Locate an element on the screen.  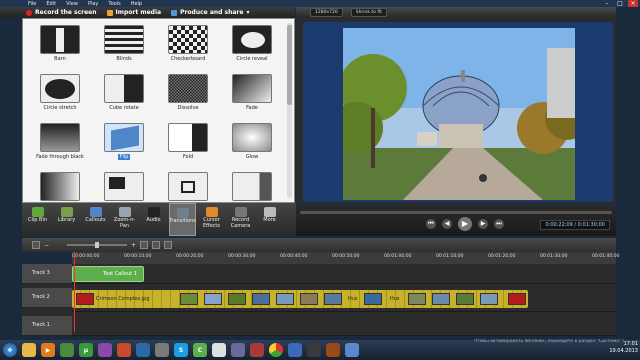
transition-label: Barn is located at coordinates (60, 59).